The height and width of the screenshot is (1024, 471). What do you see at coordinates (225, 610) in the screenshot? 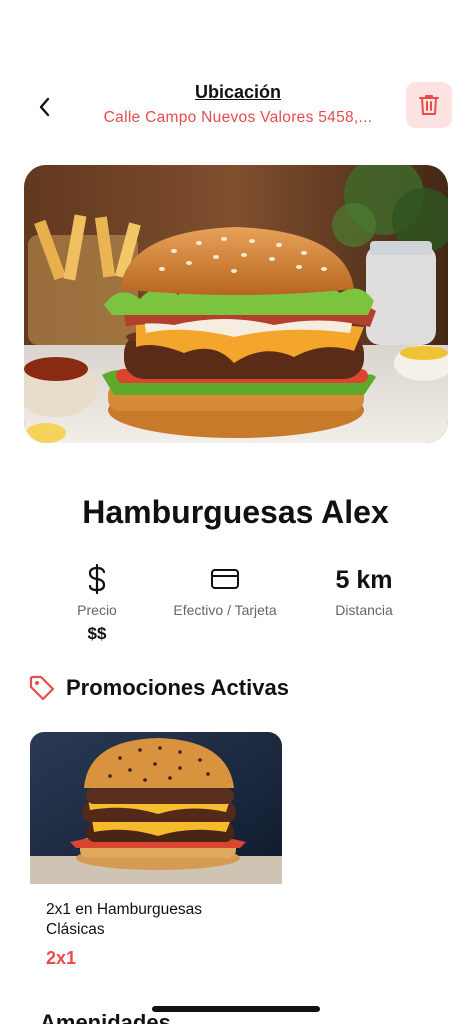
I see `payment-label: Efectivo / Tarjeta` at bounding box center [225, 610].